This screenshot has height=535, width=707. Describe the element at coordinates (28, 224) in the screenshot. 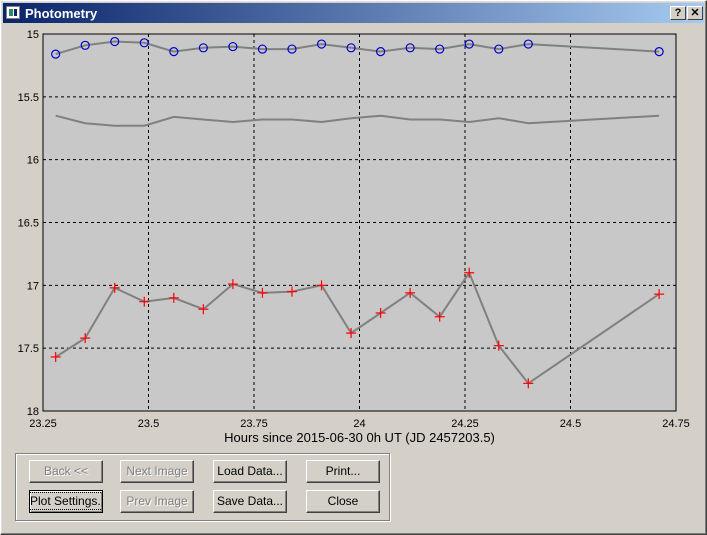

I see `y-tick-label: 16.5` at that location.